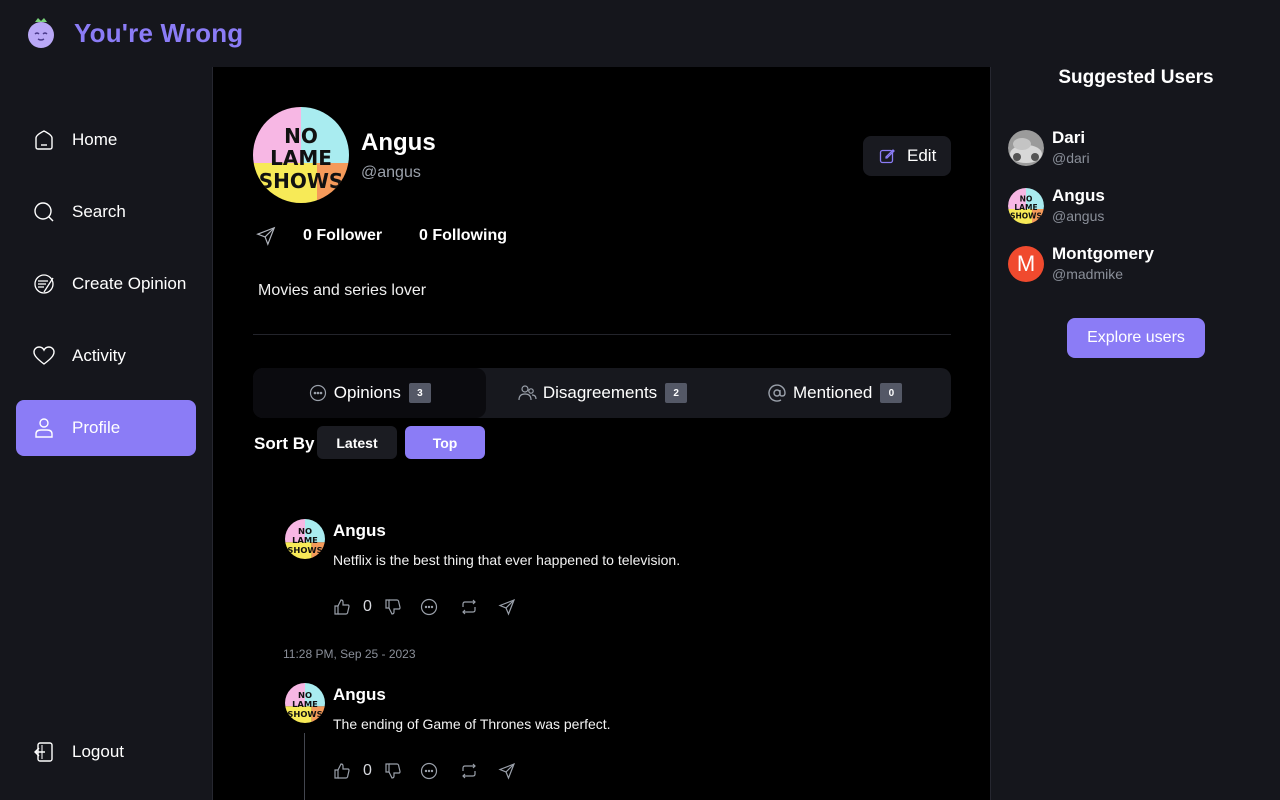 The image size is (1280, 800). I want to click on edit-profile-button: Edit, so click(907, 156).